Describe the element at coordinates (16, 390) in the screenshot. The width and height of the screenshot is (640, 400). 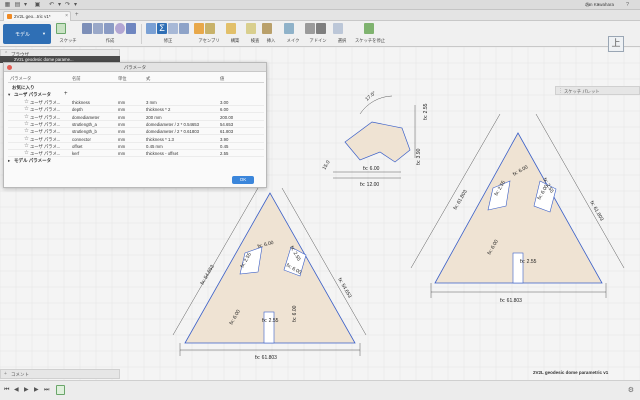
I see `step-back-icon: ◀` at that location.